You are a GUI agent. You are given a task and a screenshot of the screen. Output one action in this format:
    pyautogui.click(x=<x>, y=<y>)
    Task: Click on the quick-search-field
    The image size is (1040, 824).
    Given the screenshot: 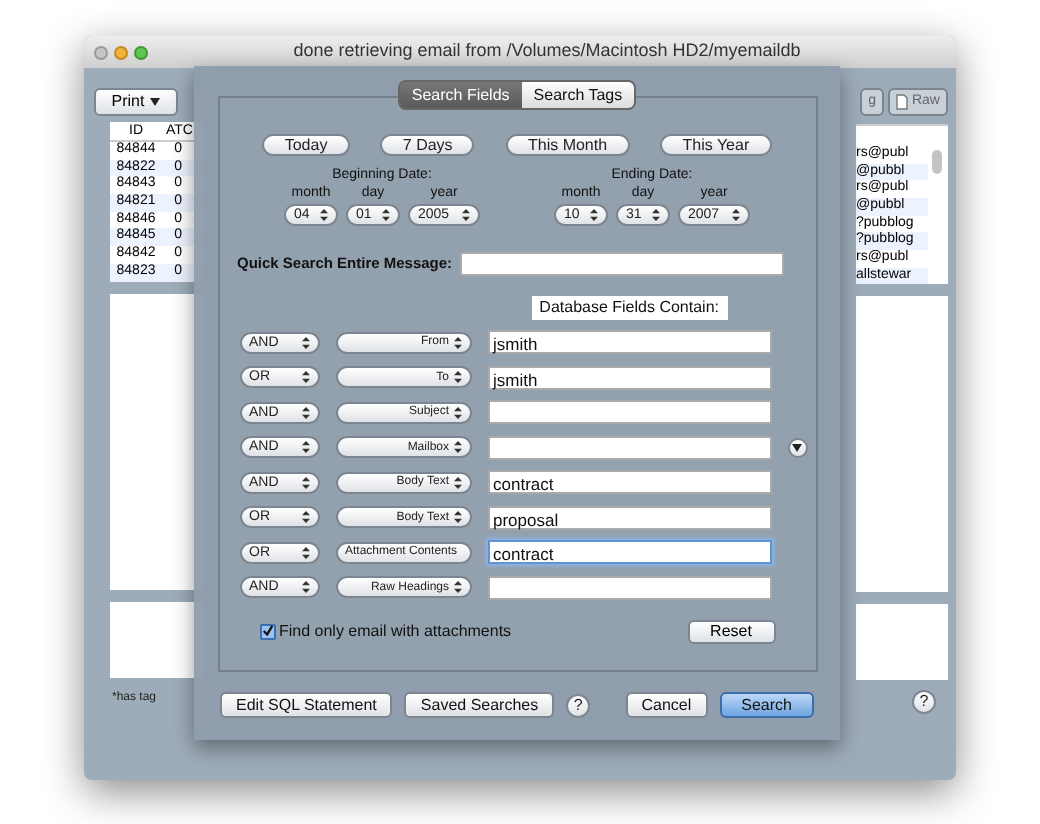 What is the action you would take?
    pyautogui.click(x=622, y=264)
    